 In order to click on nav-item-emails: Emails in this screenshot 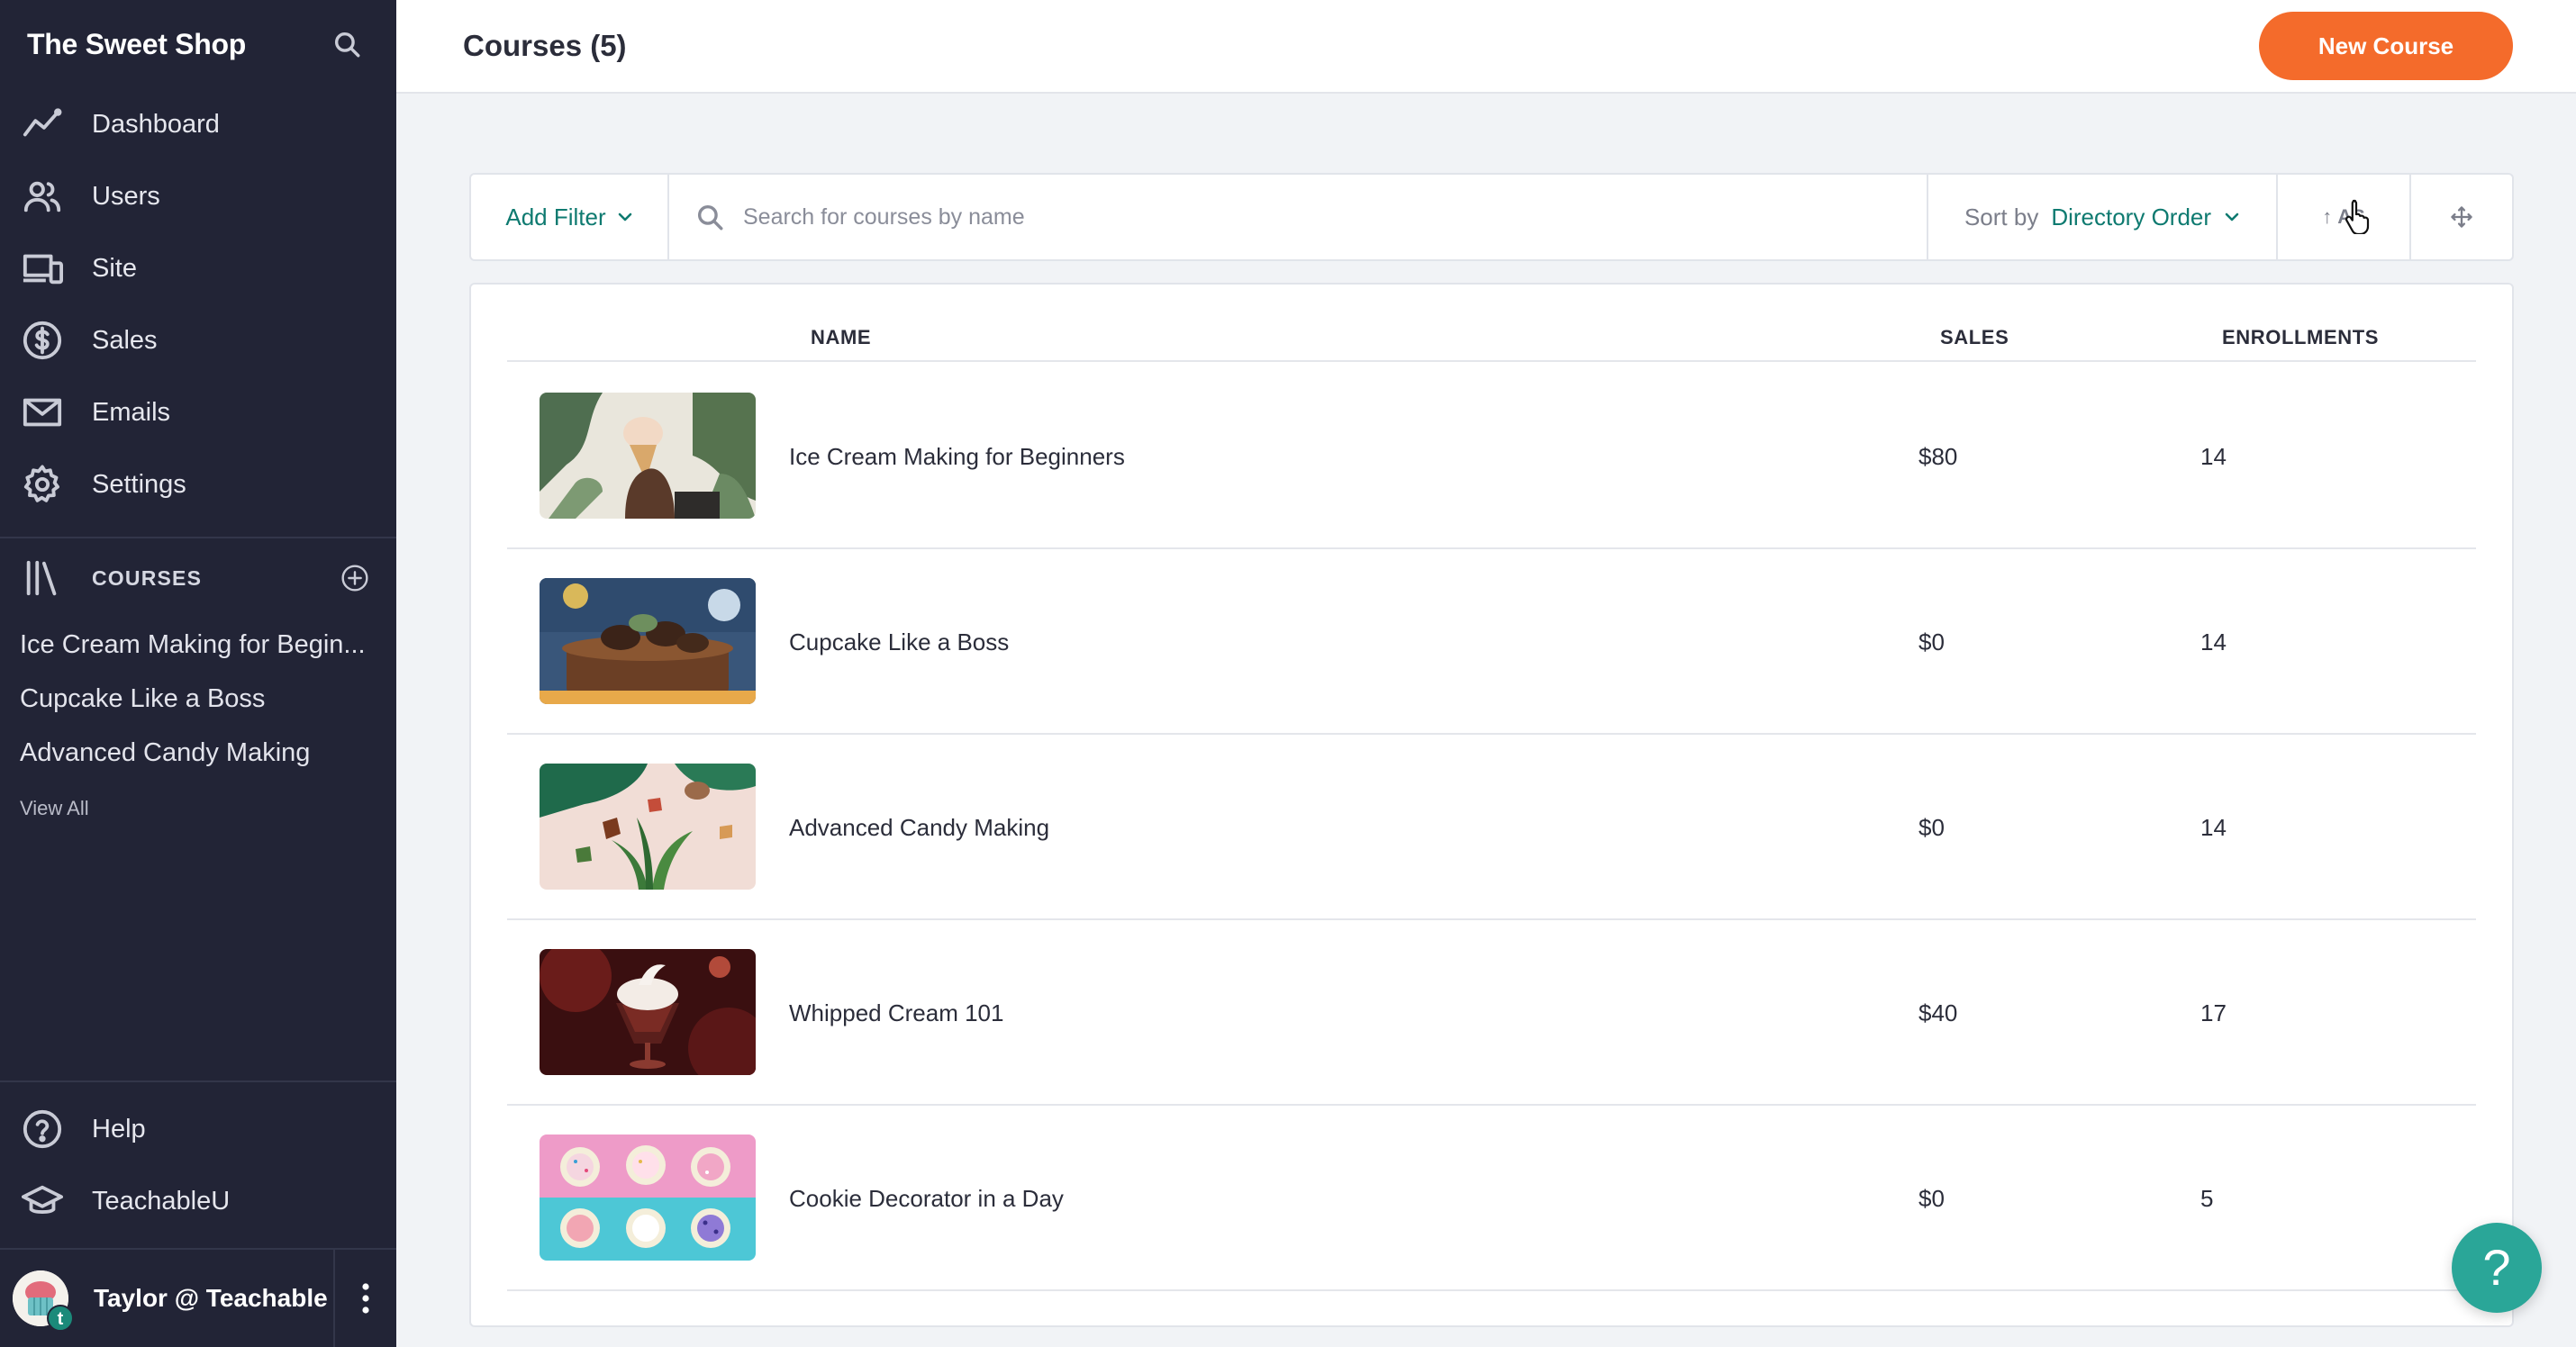, I will do `click(198, 412)`.